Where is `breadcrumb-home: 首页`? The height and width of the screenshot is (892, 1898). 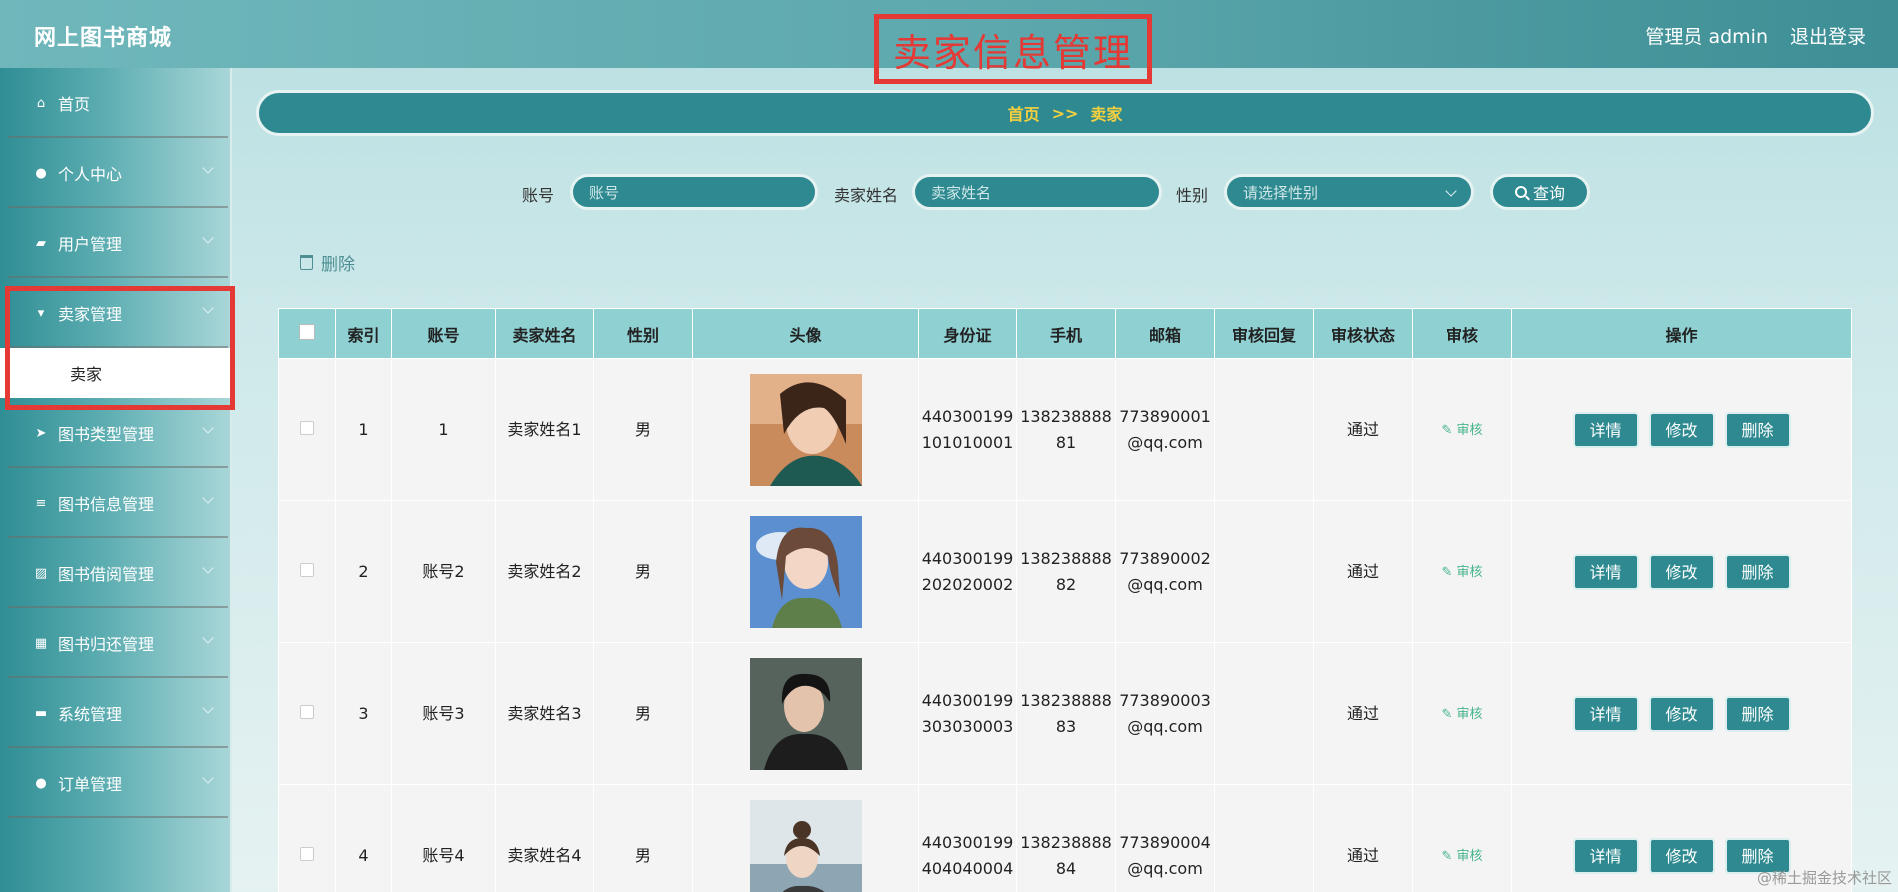
breadcrumb-home: 首页 is located at coordinates (1024, 113).